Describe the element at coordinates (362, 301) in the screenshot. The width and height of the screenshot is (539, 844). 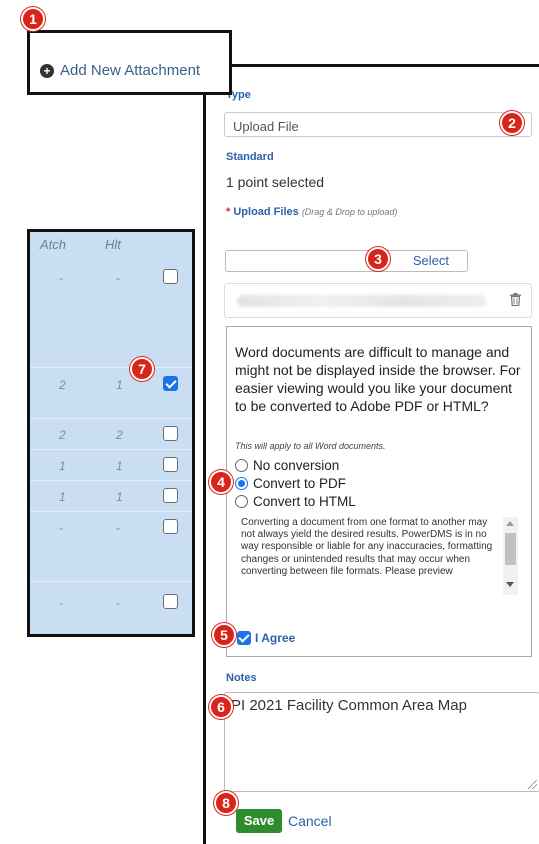
I see `blurred-file-name` at that location.